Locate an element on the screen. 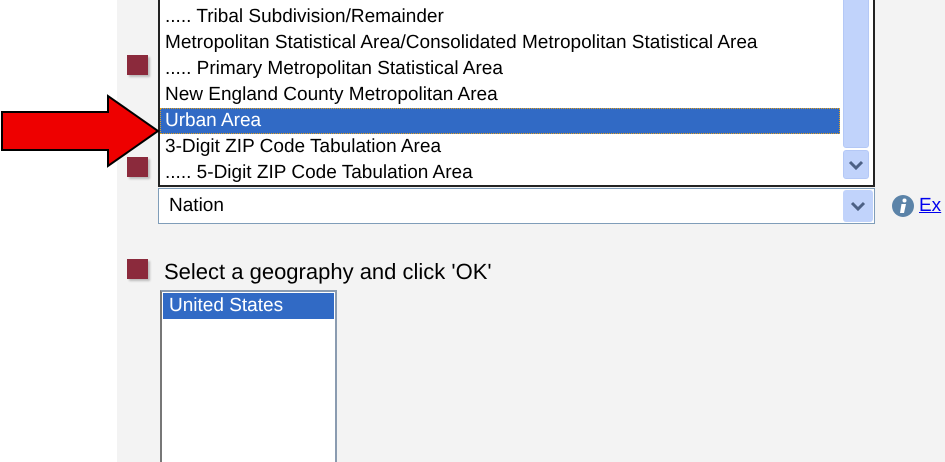 This screenshot has height=462, width=945. dropdown-option: ..... Primary Metropolitan Statistical Area is located at coordinates (500, 69).